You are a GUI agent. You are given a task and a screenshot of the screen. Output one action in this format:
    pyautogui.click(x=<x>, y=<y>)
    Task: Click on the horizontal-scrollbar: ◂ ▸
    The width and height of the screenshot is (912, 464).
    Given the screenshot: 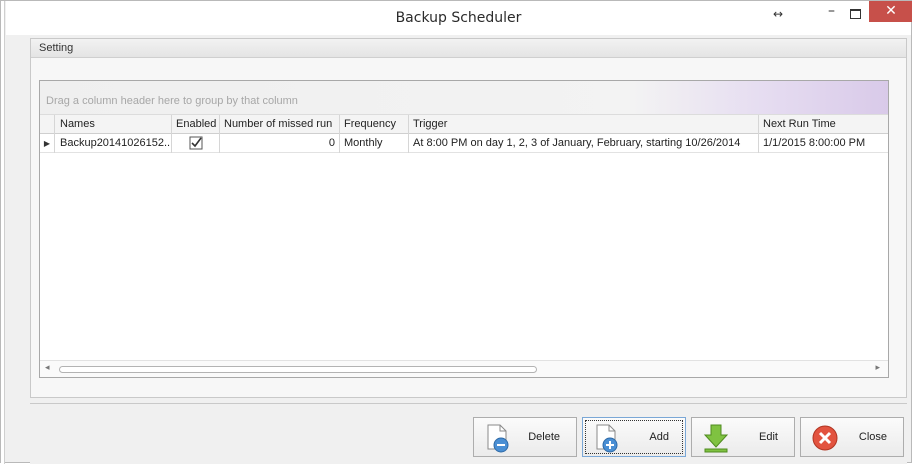 What is the action you would take?
    pyautogui.click(x=464, y=368)
    